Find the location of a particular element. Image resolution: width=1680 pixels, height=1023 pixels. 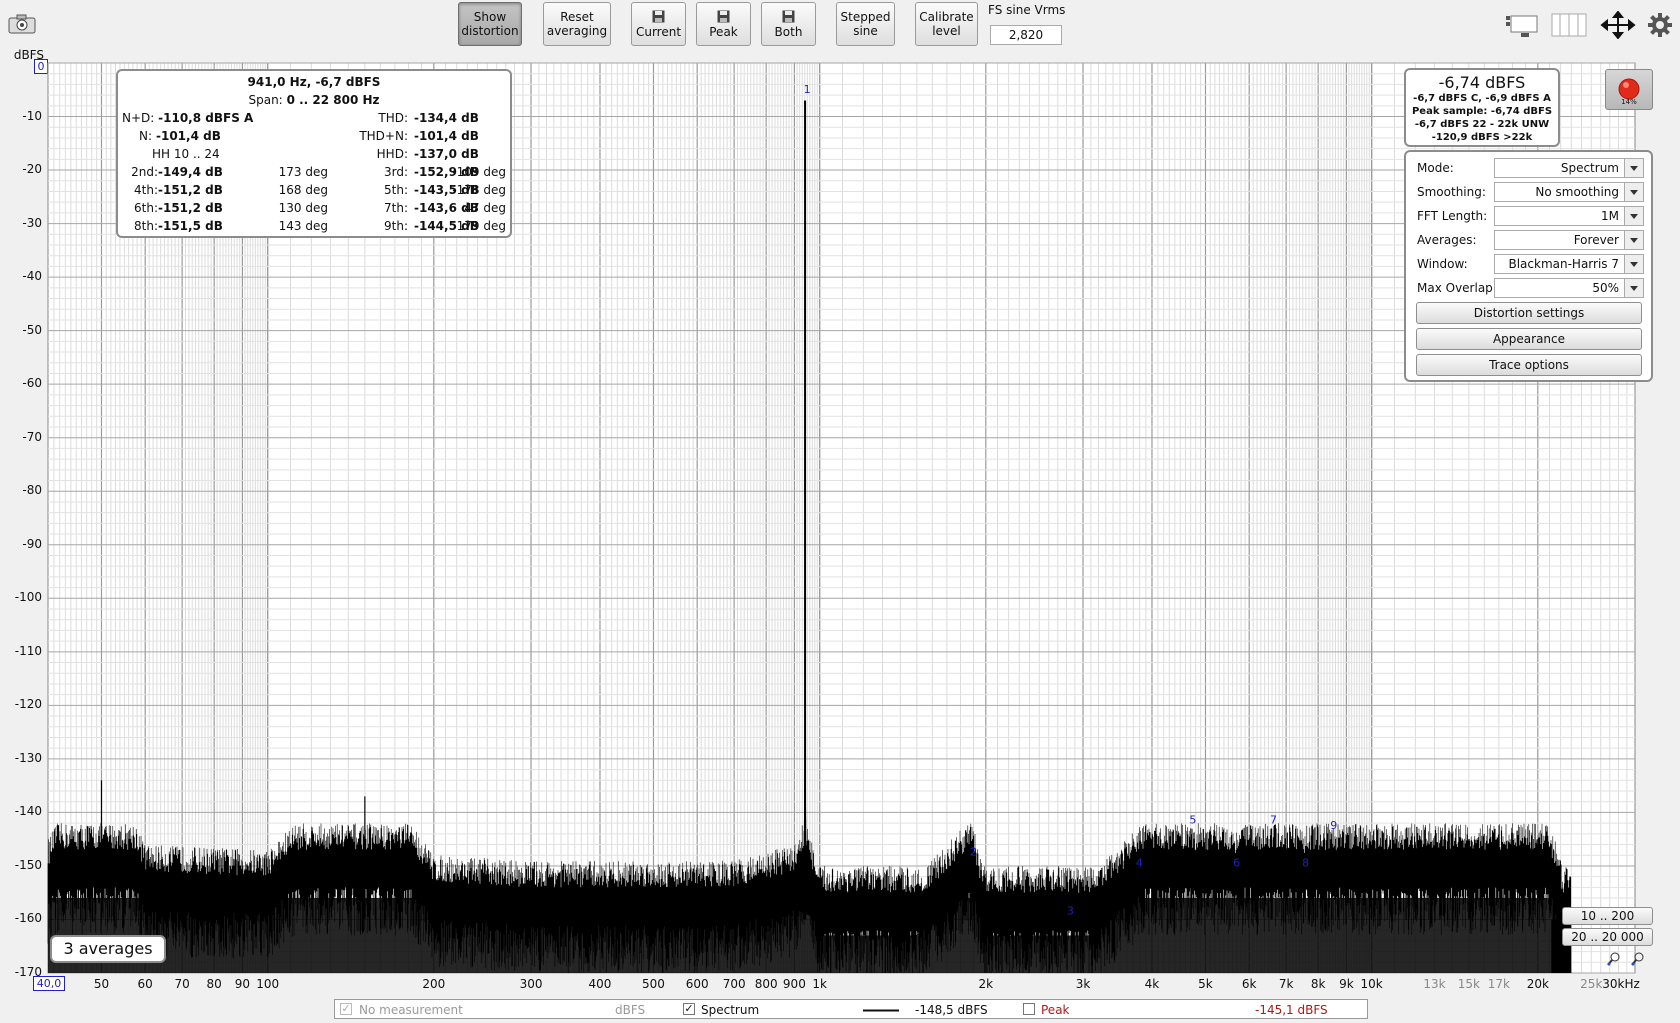

y-unit-select: dBFS is located at coordinates (81, 122).